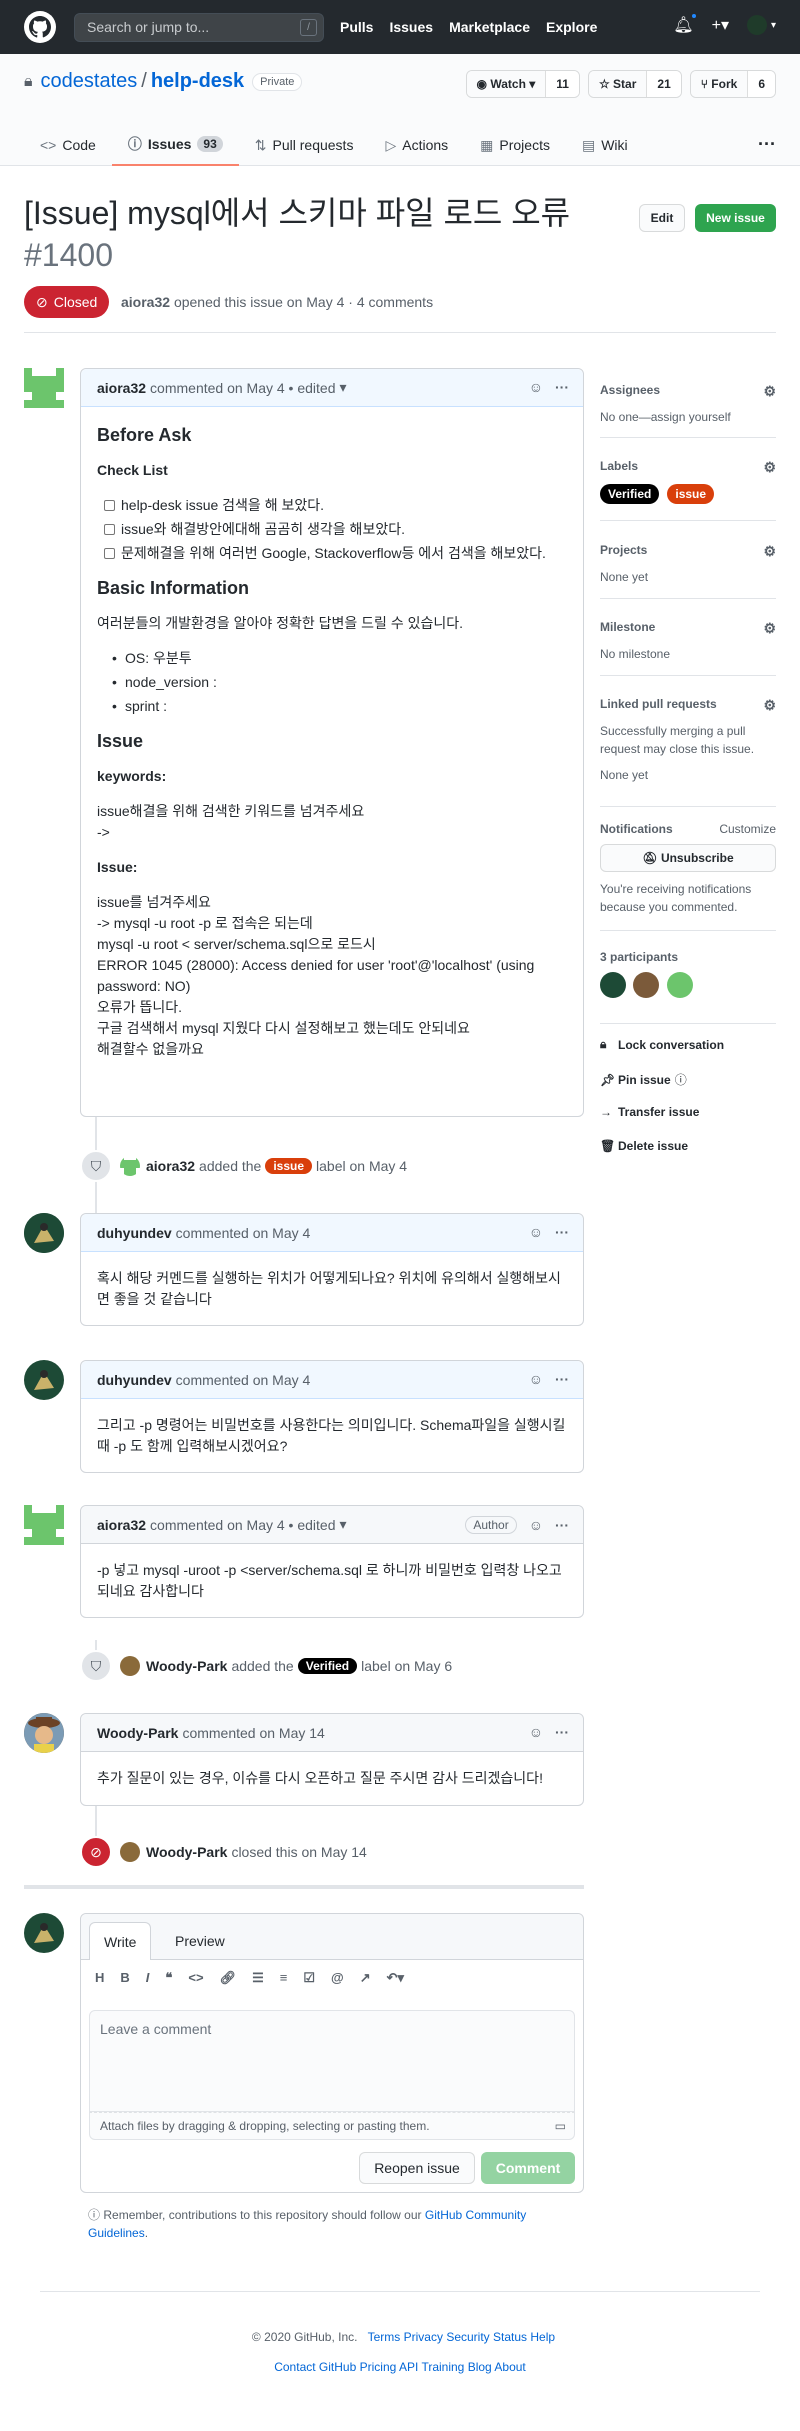 Image resolution: width=800 pixels, height=2431 pixels. I want to click on tab-actions: ▷ Actions, so click(416, 145).